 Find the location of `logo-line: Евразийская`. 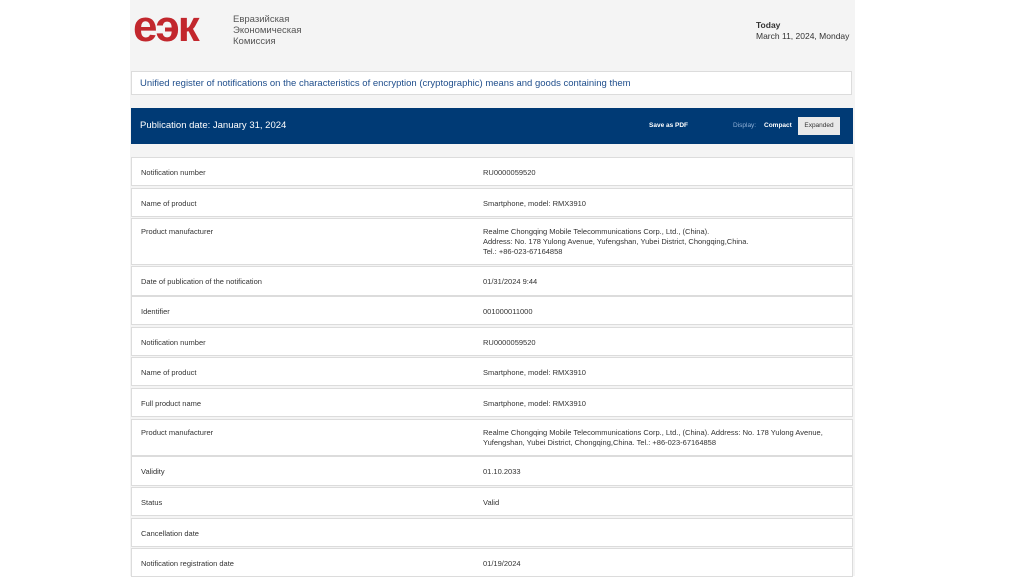

logo-line: Евразийская is located at coordinates (261, 19).